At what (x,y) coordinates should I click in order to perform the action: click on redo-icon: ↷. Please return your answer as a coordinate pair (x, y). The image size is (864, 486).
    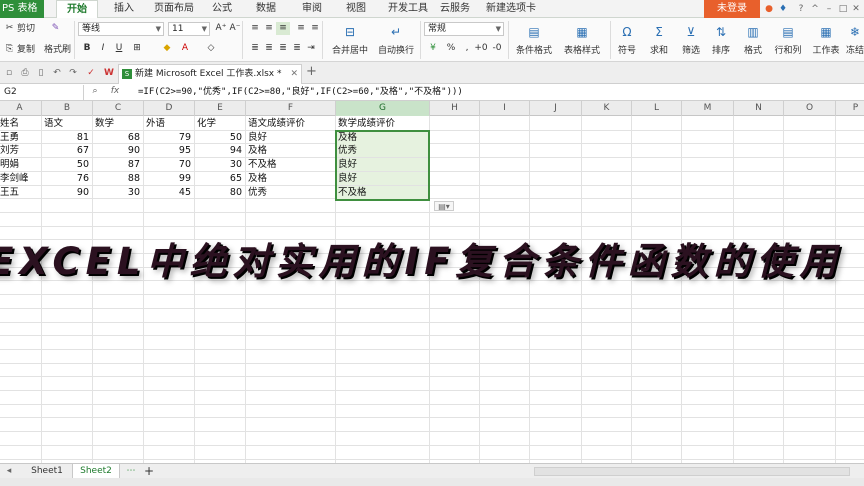
    Looking at the image, I should click on (73, 73).